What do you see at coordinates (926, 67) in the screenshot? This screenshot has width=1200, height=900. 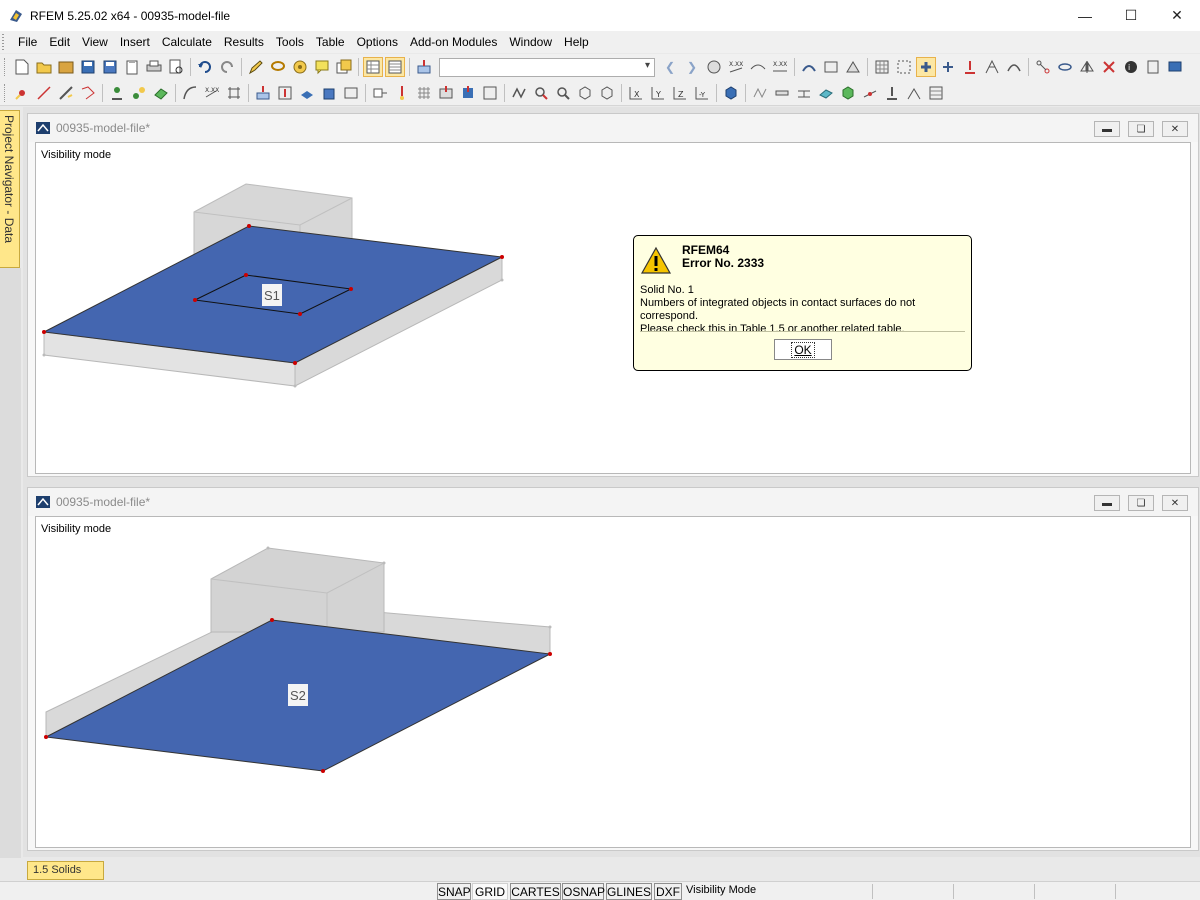 I see `view-model-icon` at bounding box center [926, 67].